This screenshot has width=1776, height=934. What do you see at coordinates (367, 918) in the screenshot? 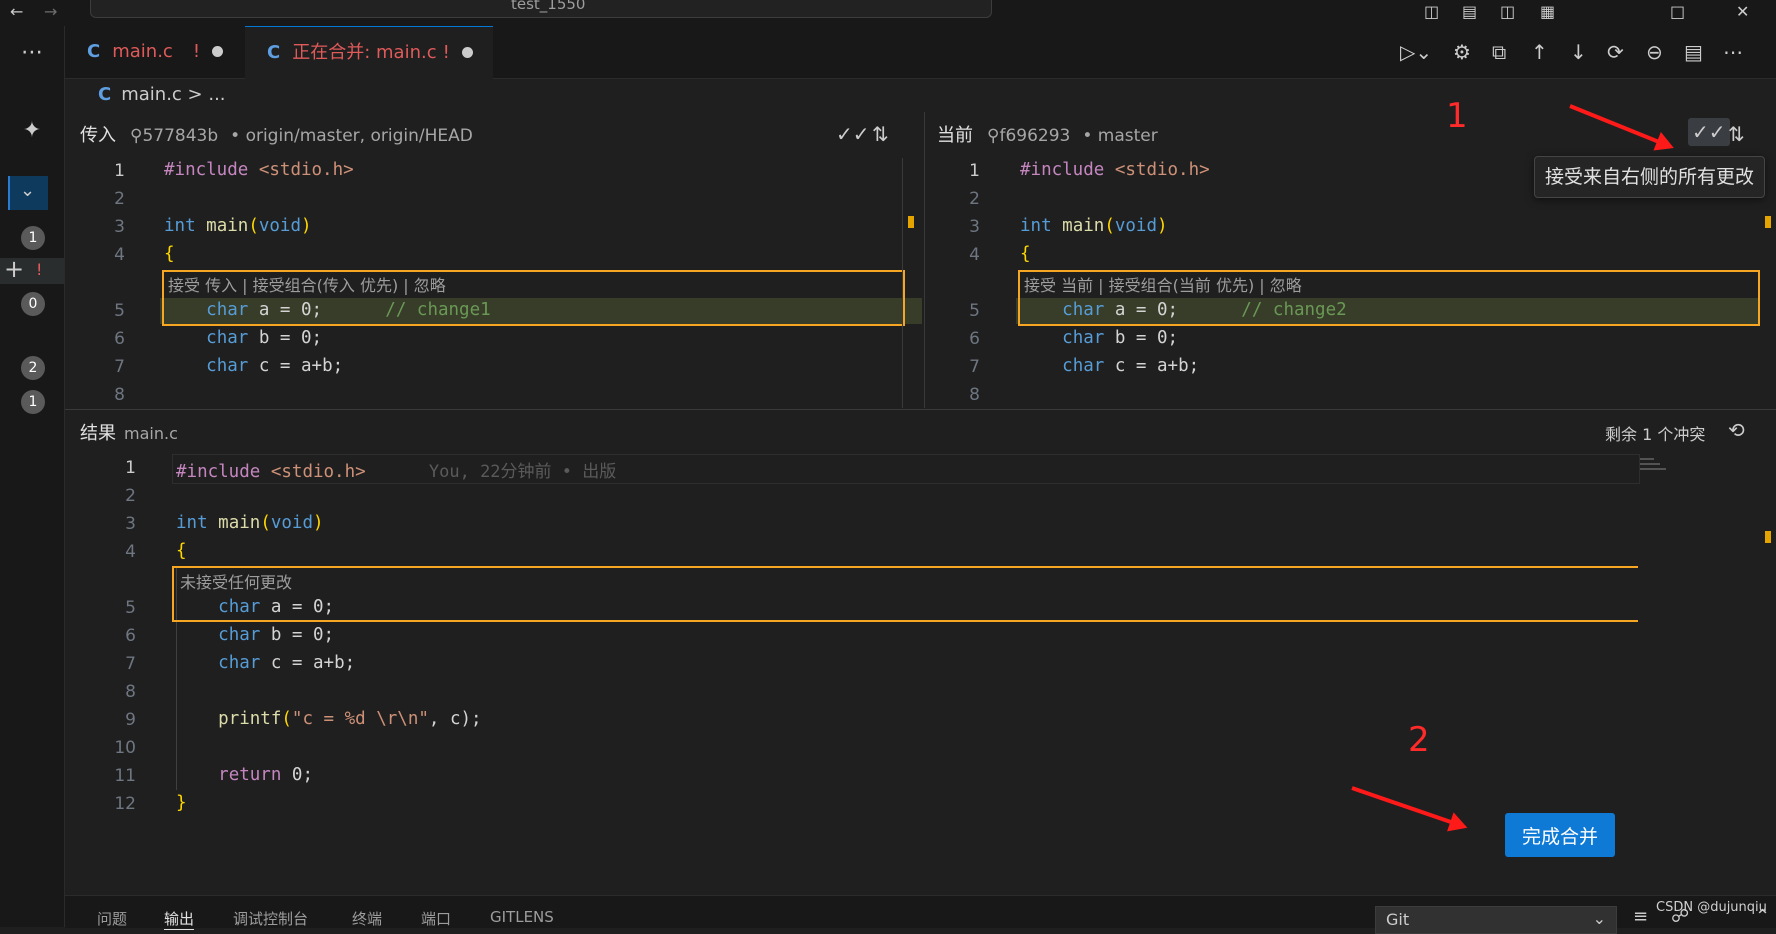
I see `panel-tab-terminal: 终端` at bounding box center [367, 918].